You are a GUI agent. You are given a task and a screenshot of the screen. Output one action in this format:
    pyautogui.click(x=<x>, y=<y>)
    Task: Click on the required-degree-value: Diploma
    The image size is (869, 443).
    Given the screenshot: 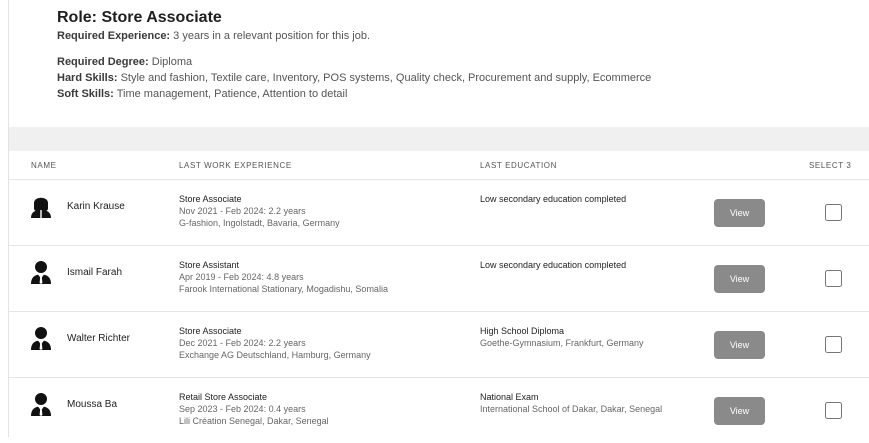 What is the action you would take?
    pyautogui.click(x=172, y=62)
    